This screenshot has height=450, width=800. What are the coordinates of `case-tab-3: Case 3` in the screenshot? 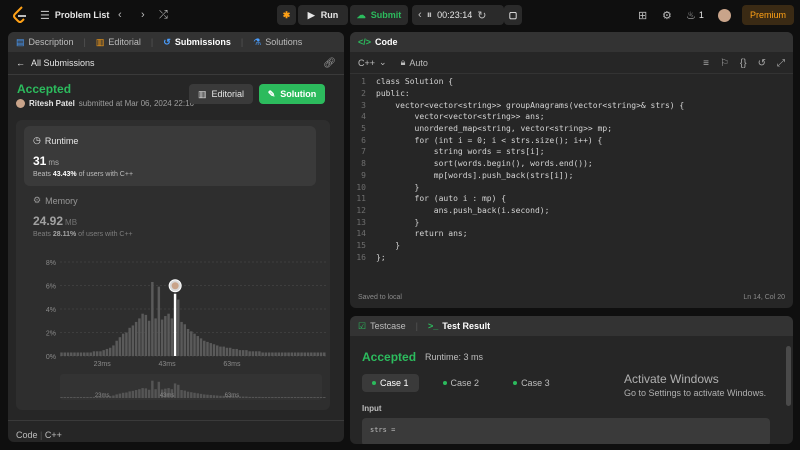 It's located at (531, 383).